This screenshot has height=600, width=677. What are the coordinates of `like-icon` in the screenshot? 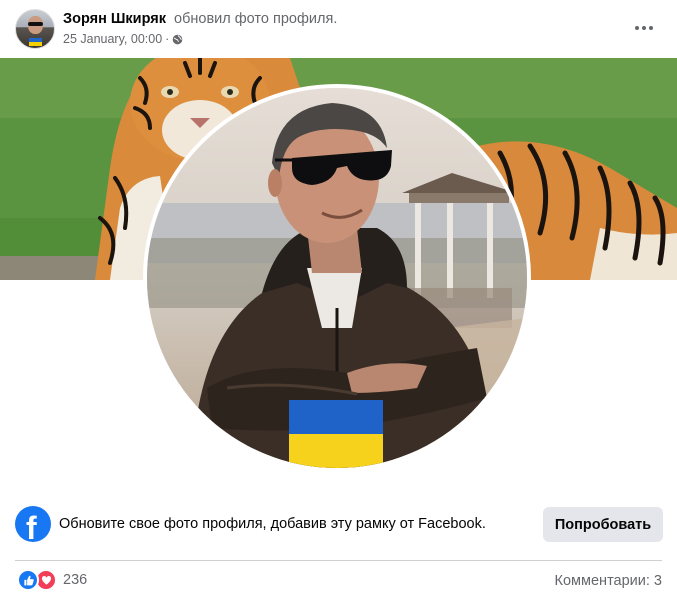 It's located at (28, 580).